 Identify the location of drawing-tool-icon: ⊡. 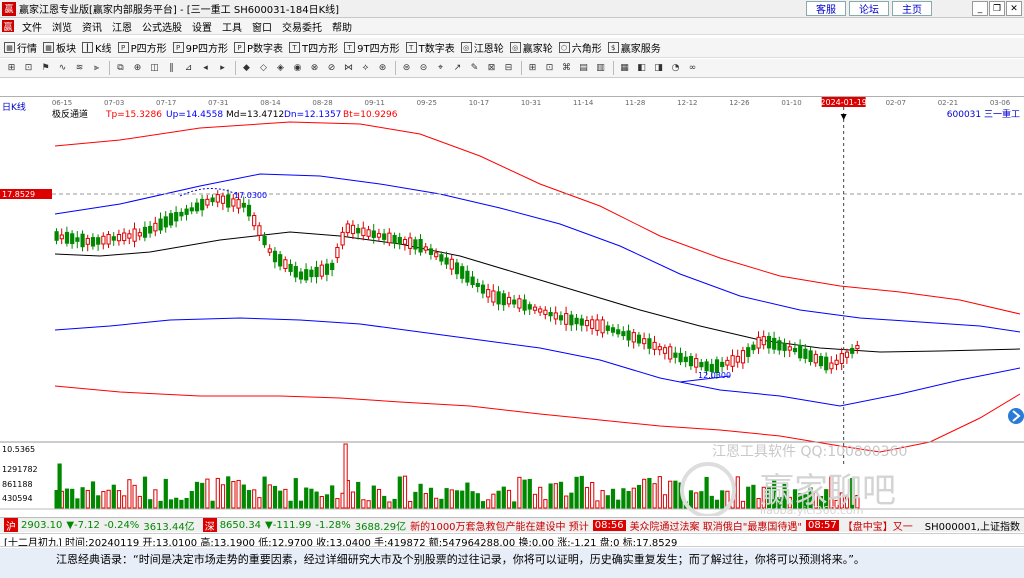
(549, 68).